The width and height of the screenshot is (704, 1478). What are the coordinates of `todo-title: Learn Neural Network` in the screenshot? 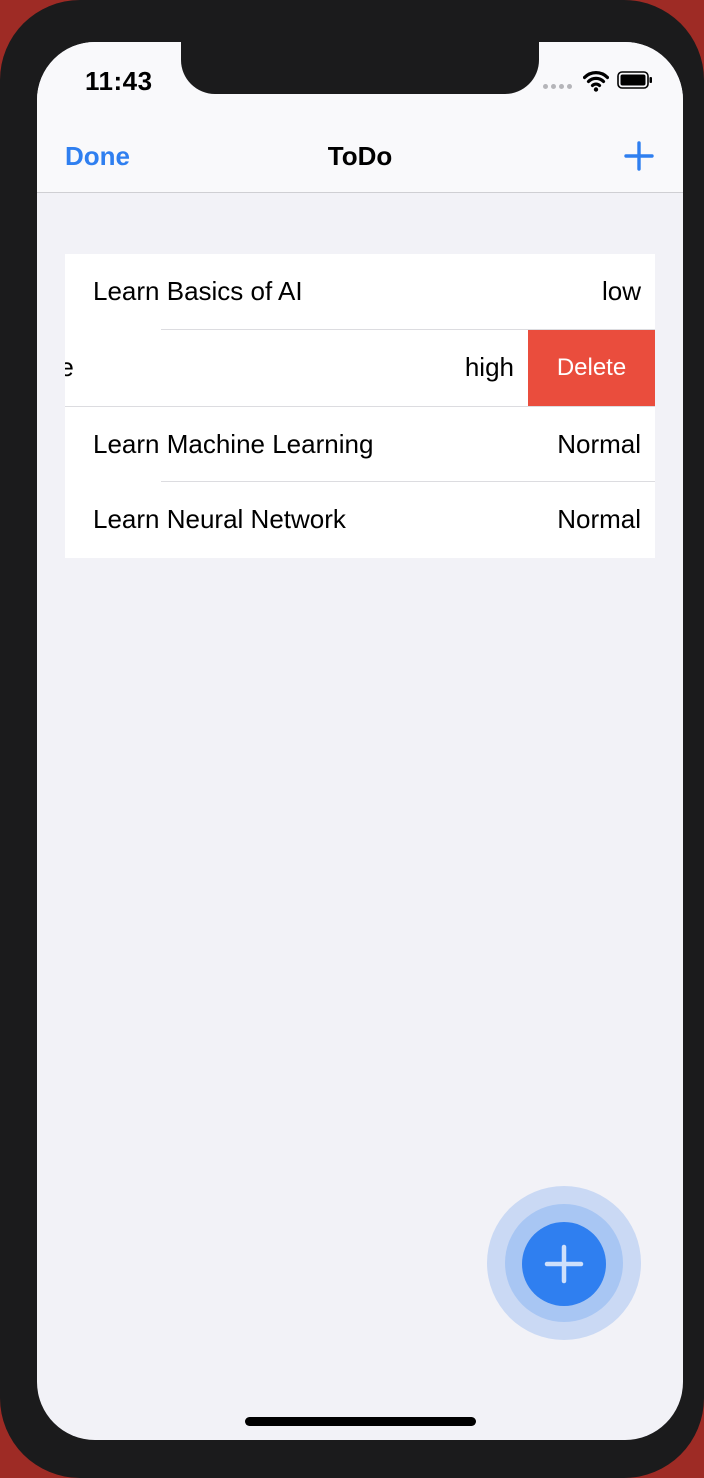 It's located at (219, 519).